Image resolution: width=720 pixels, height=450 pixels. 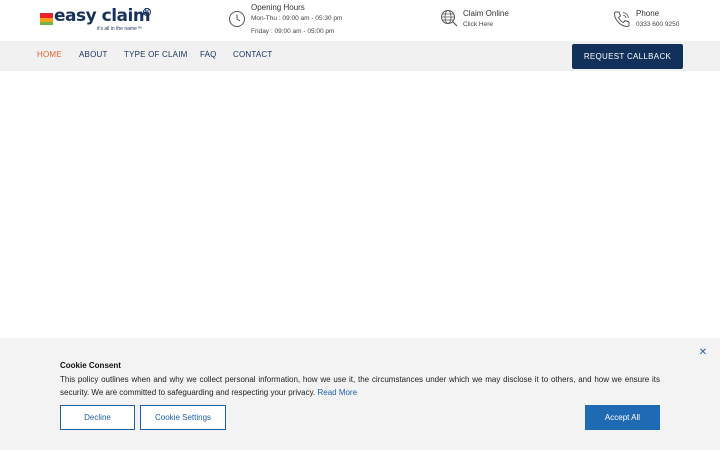 I want to click on phone-number: 0333 600 9250, so click(x=657, y=24).